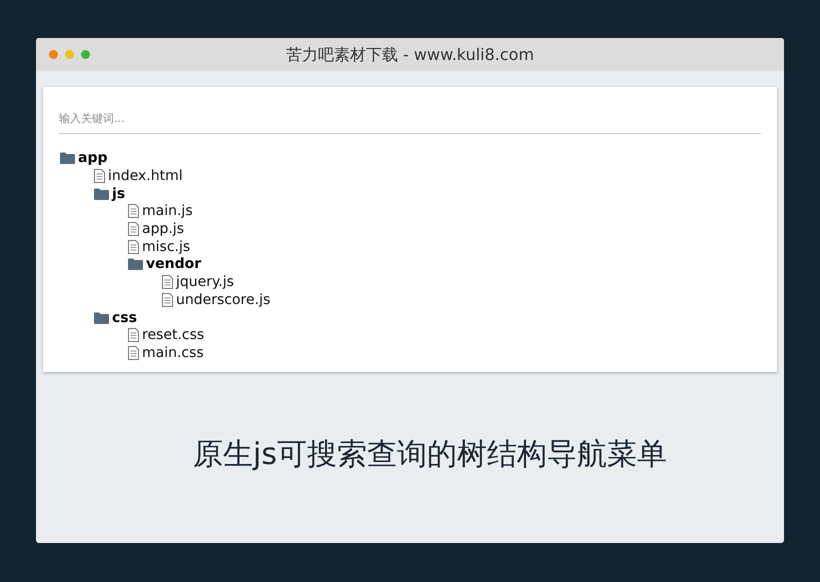 The height and width of the screenshot is (582, 820). What do you see at coordinates (173, 353) in the screenshot?
I see `file-label: main.css` at bounding box center [173, 353].